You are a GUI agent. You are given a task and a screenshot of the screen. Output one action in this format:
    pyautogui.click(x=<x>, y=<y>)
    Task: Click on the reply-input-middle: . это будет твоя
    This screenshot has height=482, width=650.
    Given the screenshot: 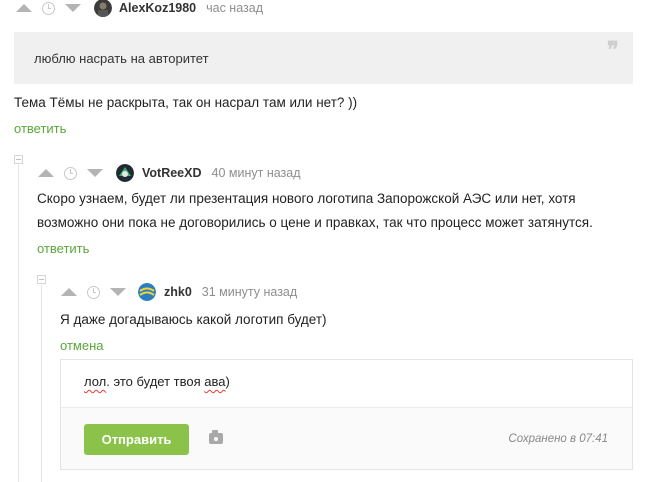 What is the action you would take?
    pyautogui.click(x=155, y=381)
    